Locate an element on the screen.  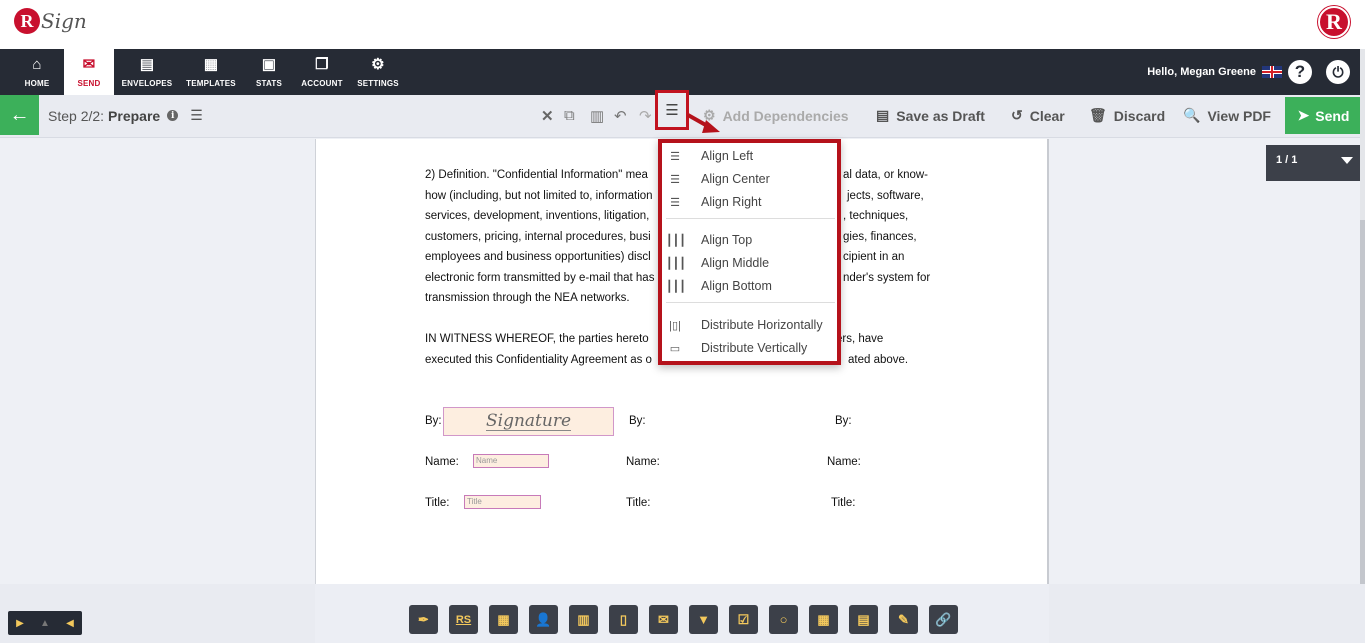
menu-distribute-vertically: ▭ Distribute Vertically is located at coordinates (737, 348).